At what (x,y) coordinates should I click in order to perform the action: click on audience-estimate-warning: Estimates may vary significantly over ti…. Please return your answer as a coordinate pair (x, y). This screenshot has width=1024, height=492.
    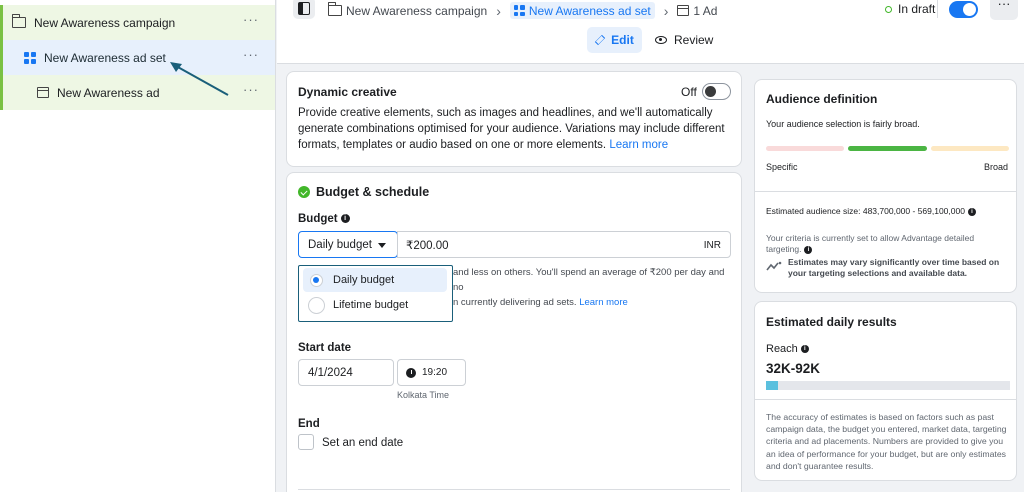
    Looking at the image, I should click on (894, 267).